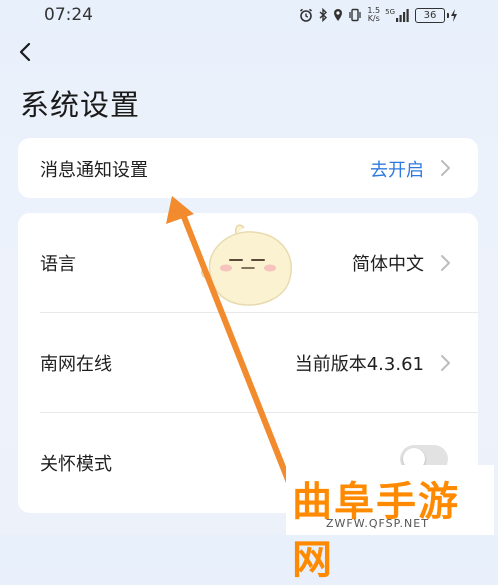 The height and width of the screenshot is (585, 498). I want to click on battery-indicator: 36, so click(432, 15).